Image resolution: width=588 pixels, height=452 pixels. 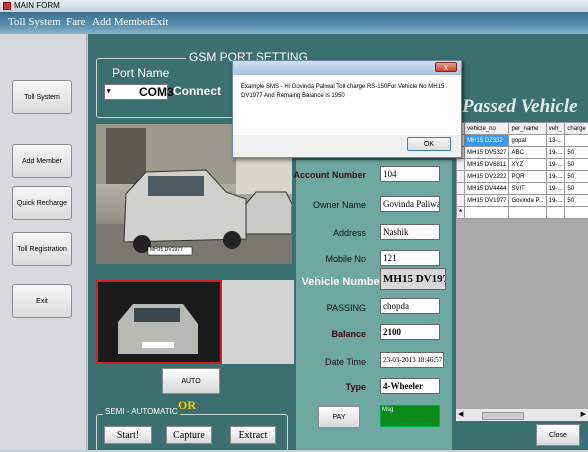 I want to click on plate-text: MH15 DV1977, so click(x=166, y=250).